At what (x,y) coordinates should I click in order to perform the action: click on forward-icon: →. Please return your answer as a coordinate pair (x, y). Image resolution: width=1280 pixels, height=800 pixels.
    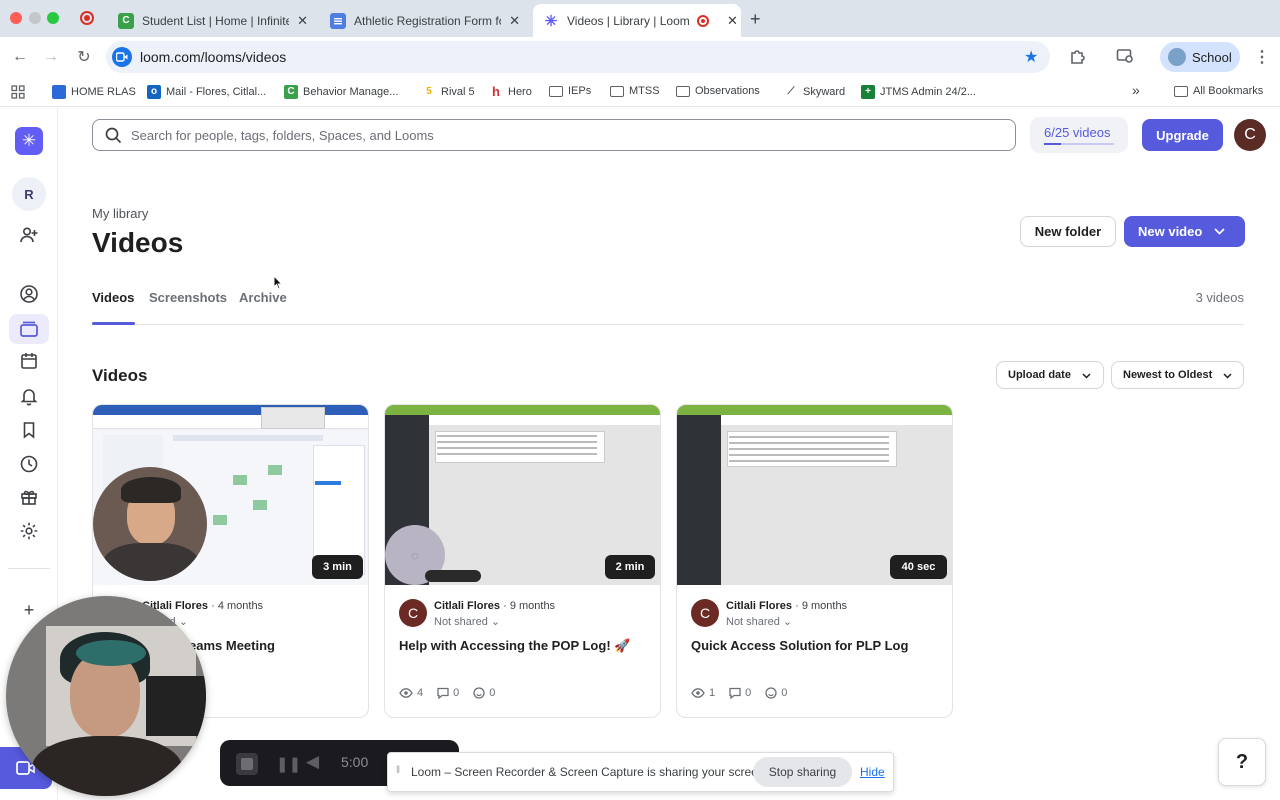
    Looking at the image, I should click on (51, 57).